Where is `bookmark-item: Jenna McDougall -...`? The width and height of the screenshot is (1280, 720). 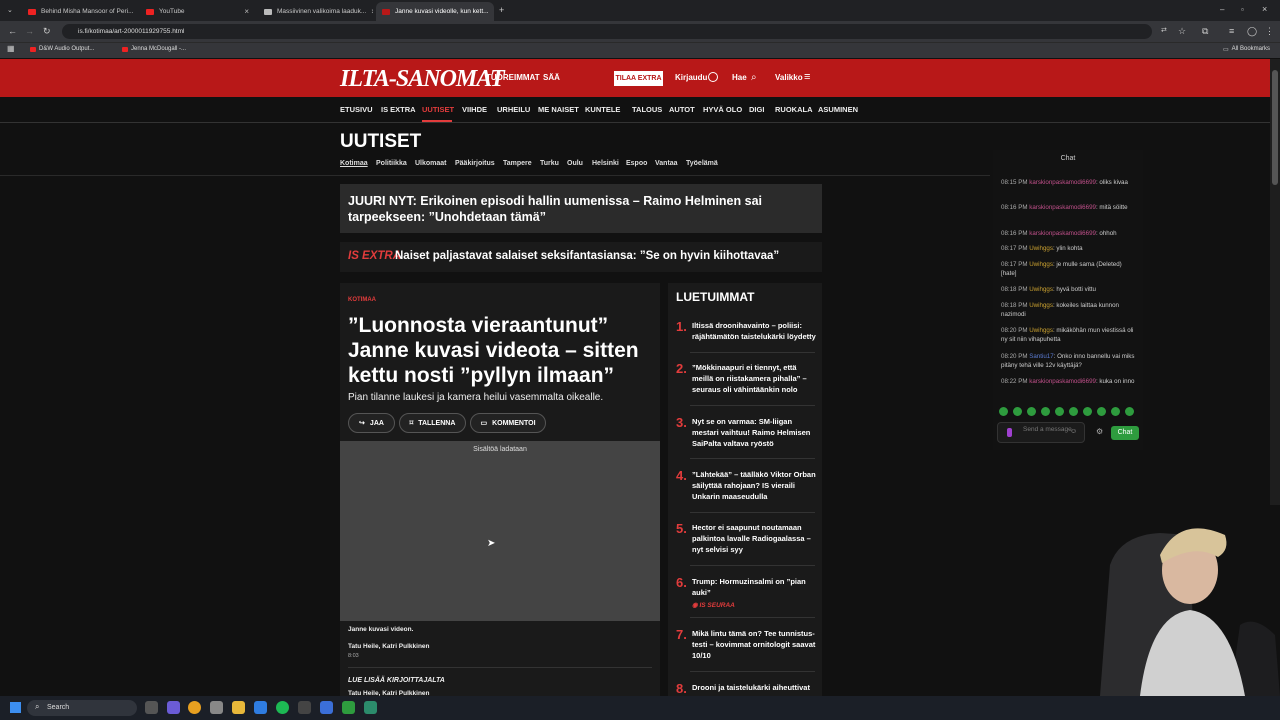 bookmark-item: Jenna McDougall -... is located at coordinates (154, 49).